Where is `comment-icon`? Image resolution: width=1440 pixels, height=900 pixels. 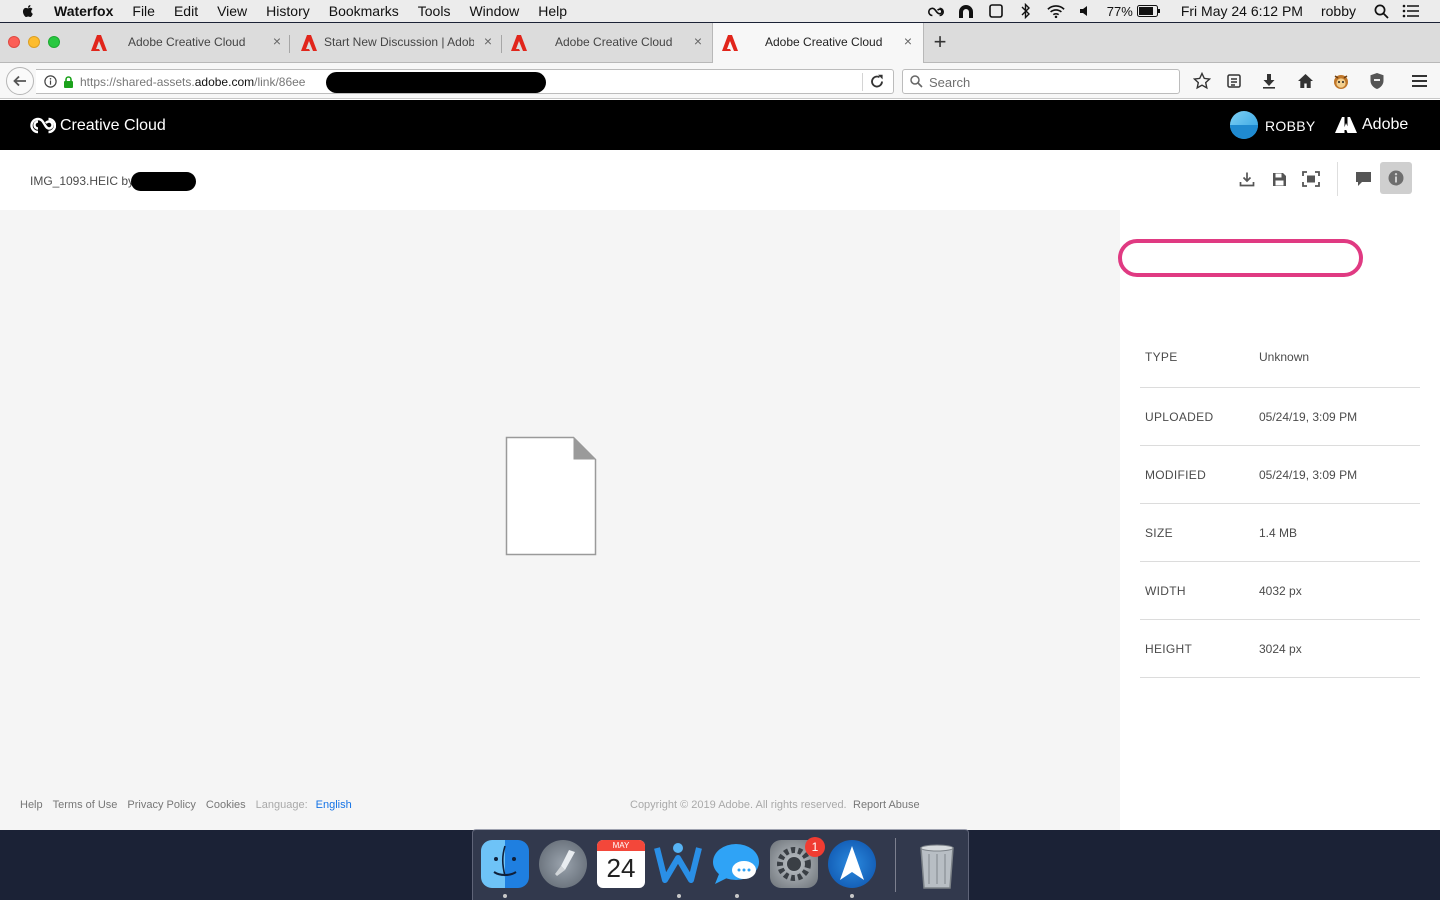
comment-icon is located at coordinates (1363, 179).